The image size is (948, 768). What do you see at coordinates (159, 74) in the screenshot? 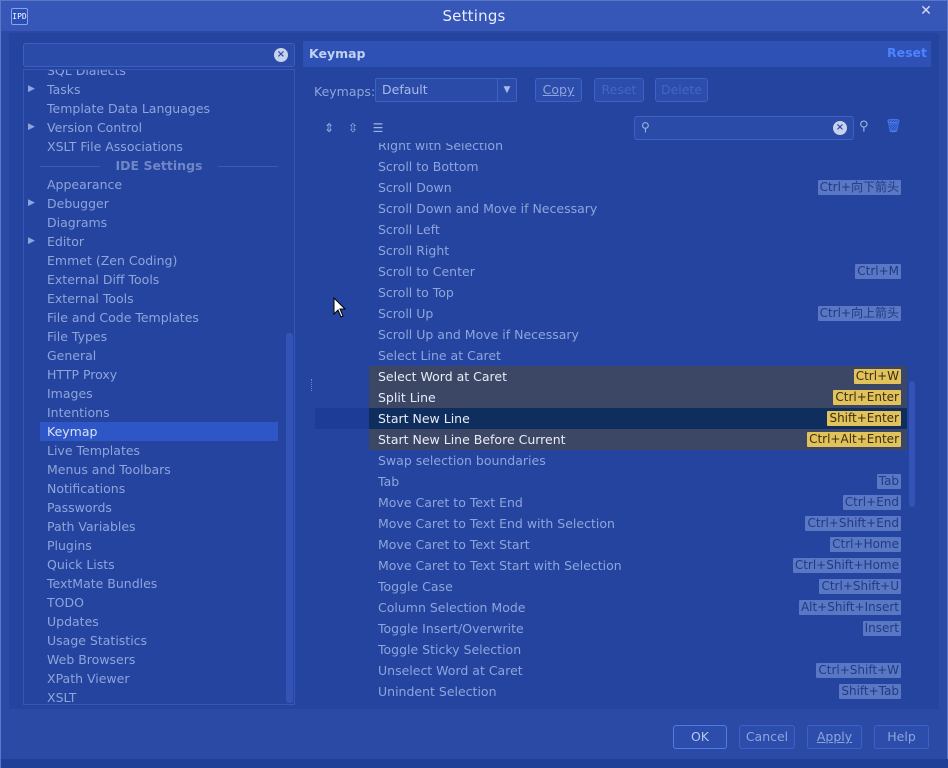
I see `tree-item: SQL Dialects` at bounding box center [159, 74].